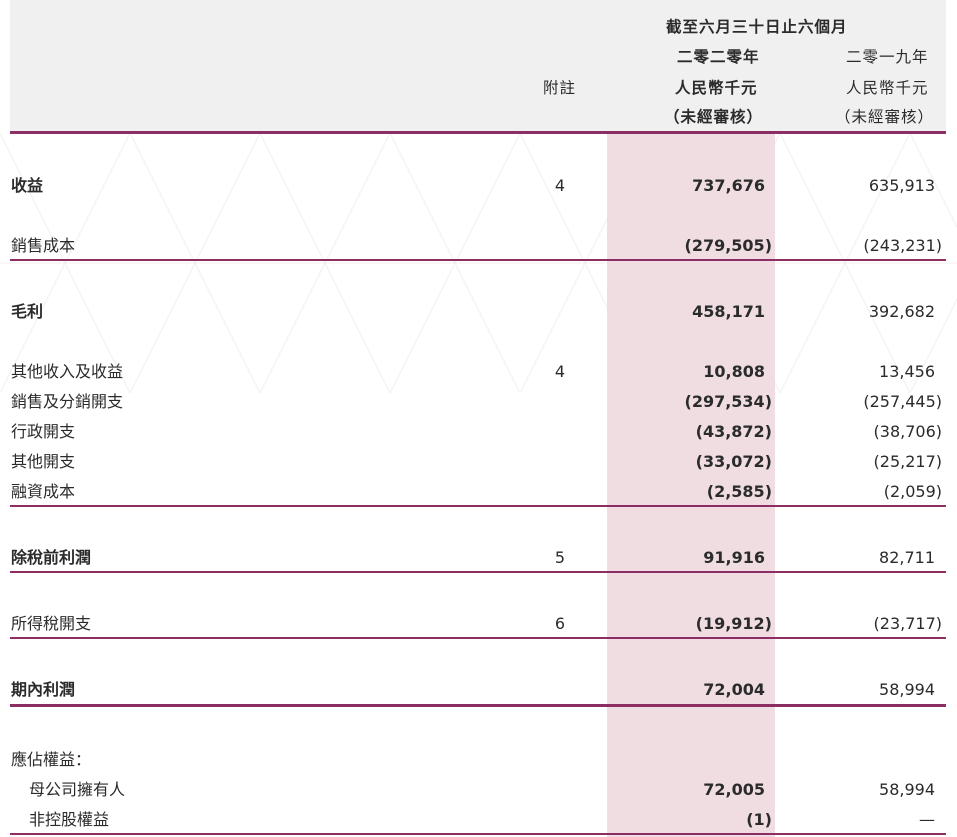  I want to click on row-previous-value: (23,717), so click(907, 623).